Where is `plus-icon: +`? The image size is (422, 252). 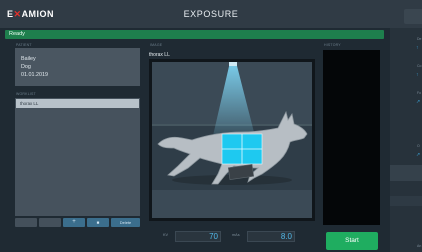 plus-icon: + is located at coordinates (74, 222).